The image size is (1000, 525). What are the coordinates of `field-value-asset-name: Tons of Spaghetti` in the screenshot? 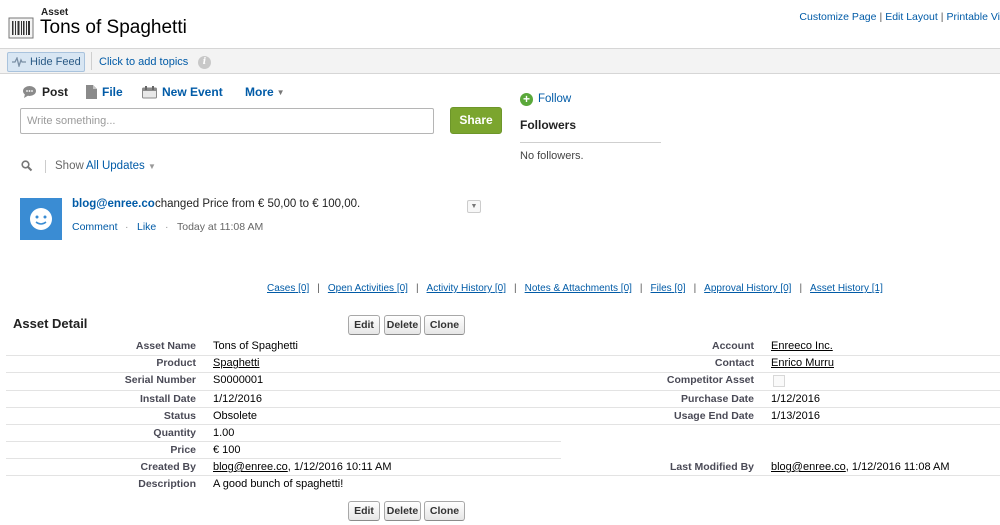 It's located at (256, 346).